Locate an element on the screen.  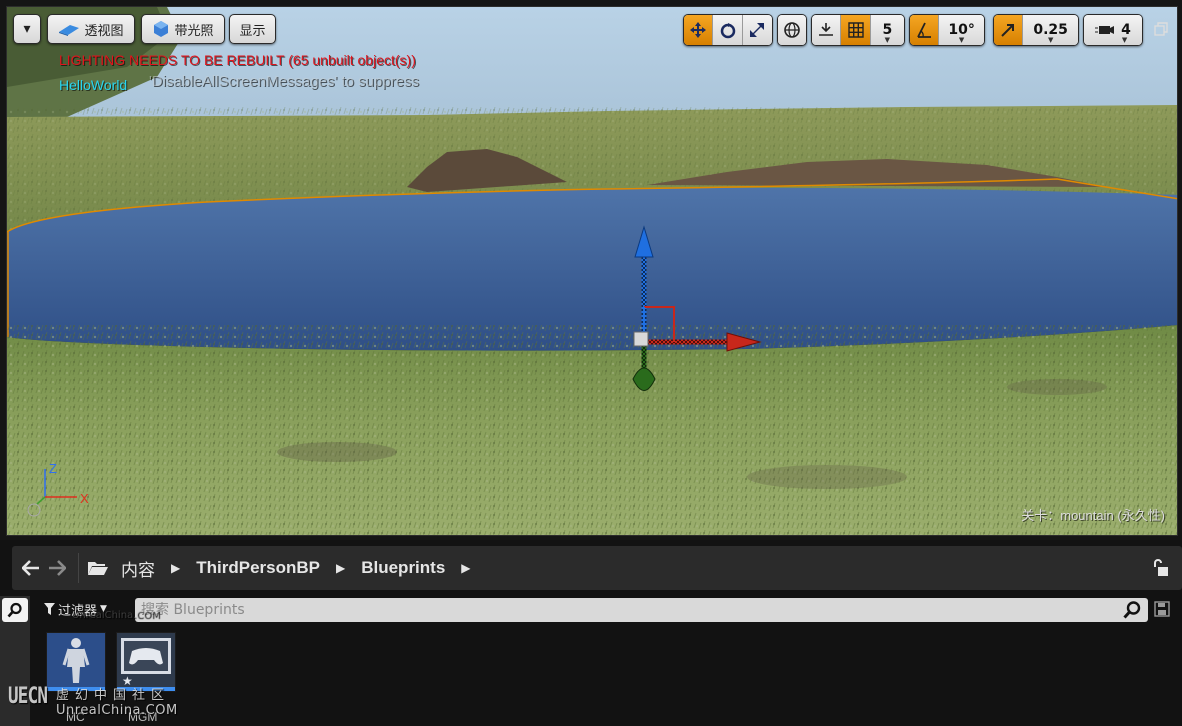
lit-mode-label: 带光照 is located at coordinates (194, 31).